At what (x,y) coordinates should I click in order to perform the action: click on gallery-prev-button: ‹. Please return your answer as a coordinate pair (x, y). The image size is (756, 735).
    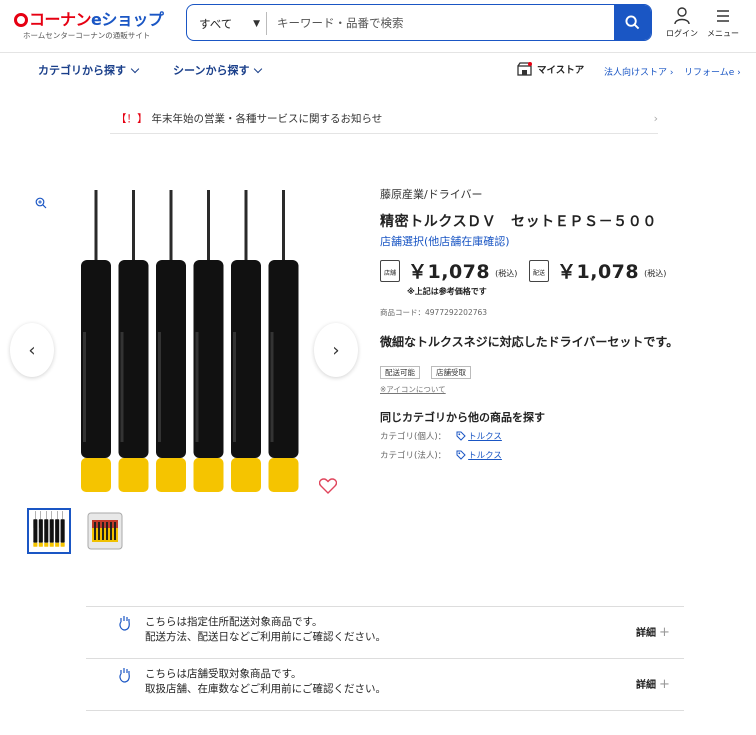
    Looking at the image, I should click on (32, 350).